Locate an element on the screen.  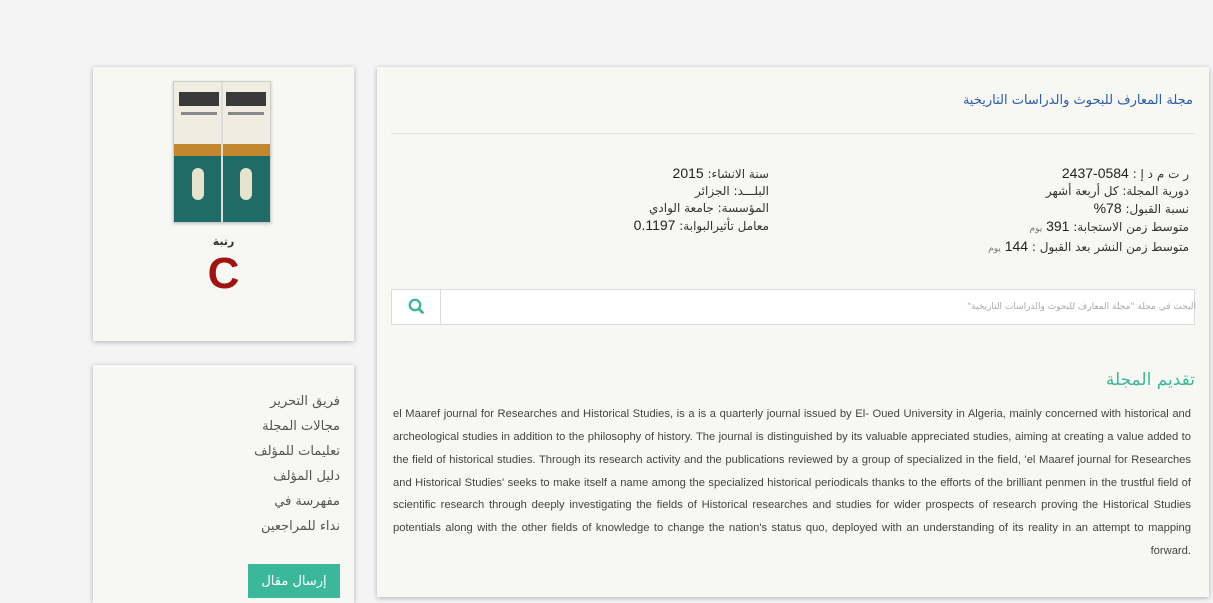
intro-heading: تقديم المجلة is located at coordinates (1150, 380).